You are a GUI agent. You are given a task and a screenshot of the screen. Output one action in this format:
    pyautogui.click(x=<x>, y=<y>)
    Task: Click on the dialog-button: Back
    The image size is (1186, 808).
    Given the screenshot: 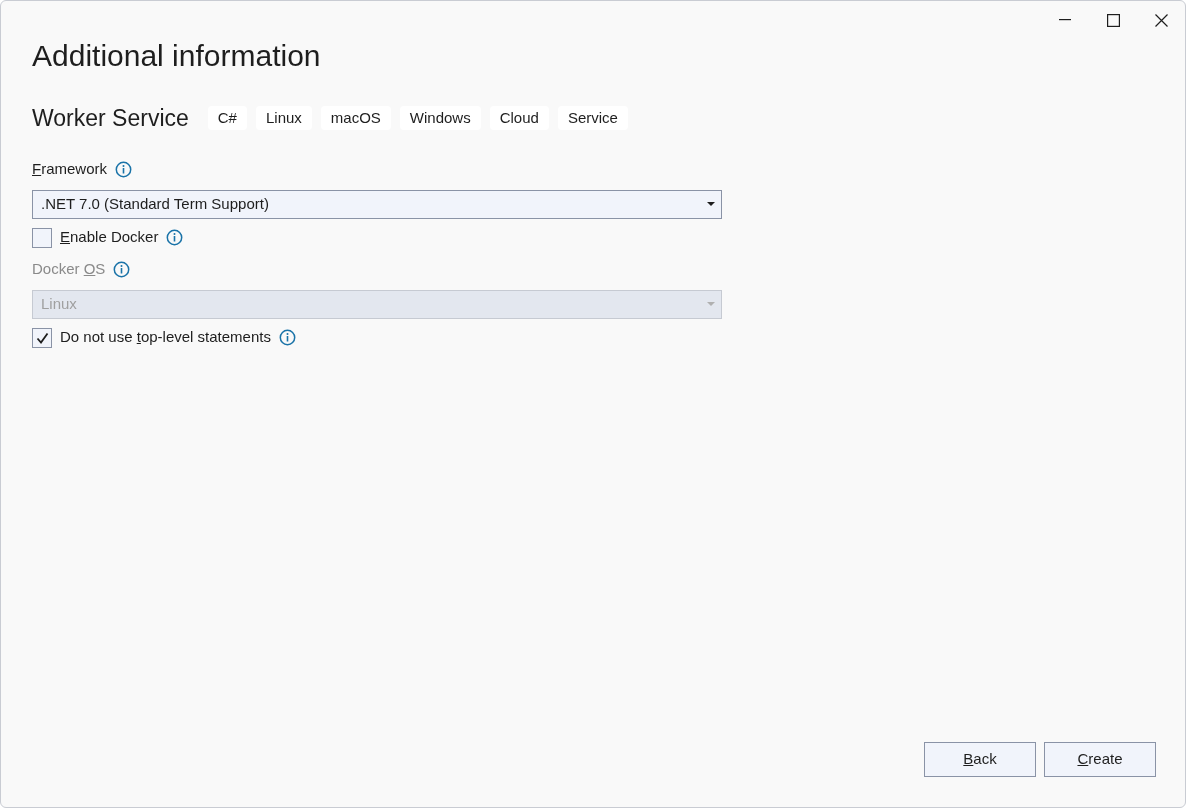 What is the action you would take?
    pyautogui.click(x=980, y=759)
    